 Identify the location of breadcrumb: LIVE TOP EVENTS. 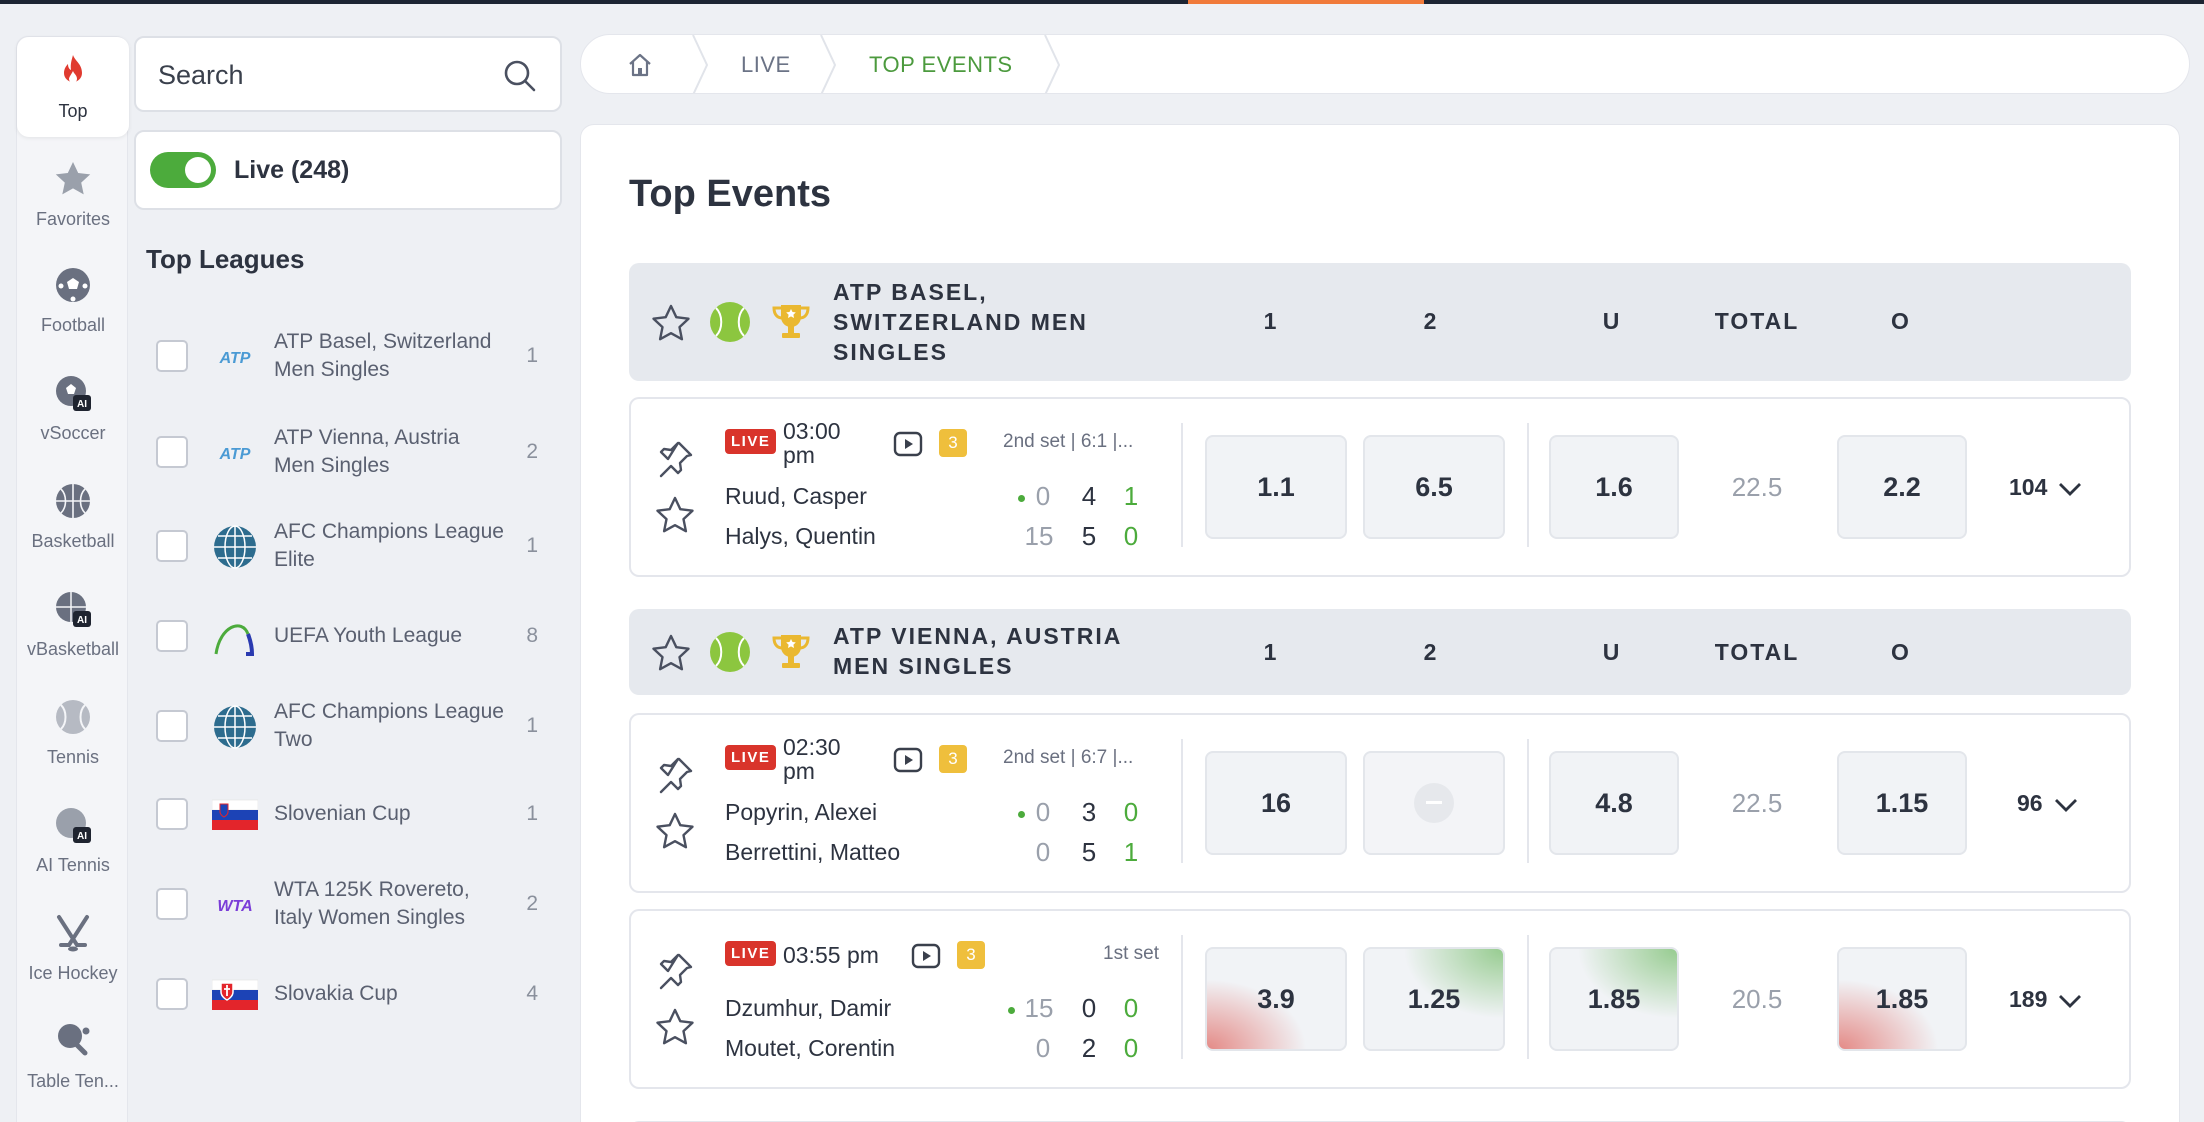
(1385, 64).